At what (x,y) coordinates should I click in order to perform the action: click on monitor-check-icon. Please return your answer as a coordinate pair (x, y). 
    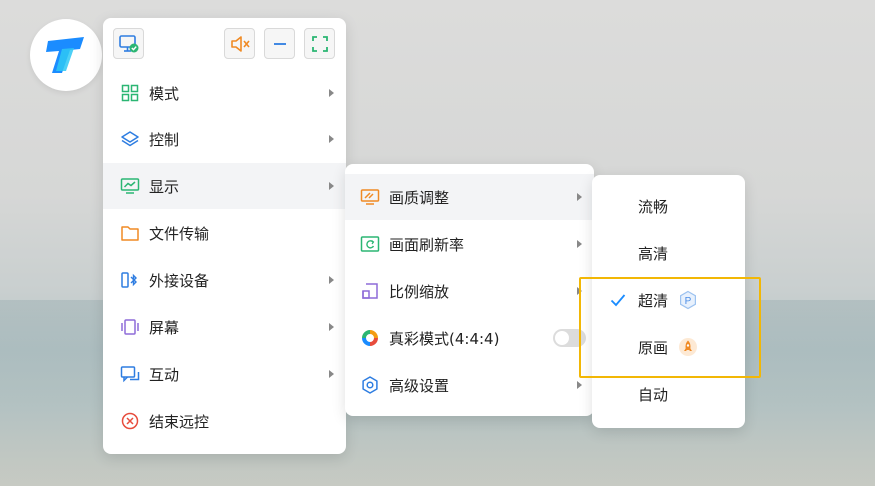
    Looking at the image, I should click on (128, 43).